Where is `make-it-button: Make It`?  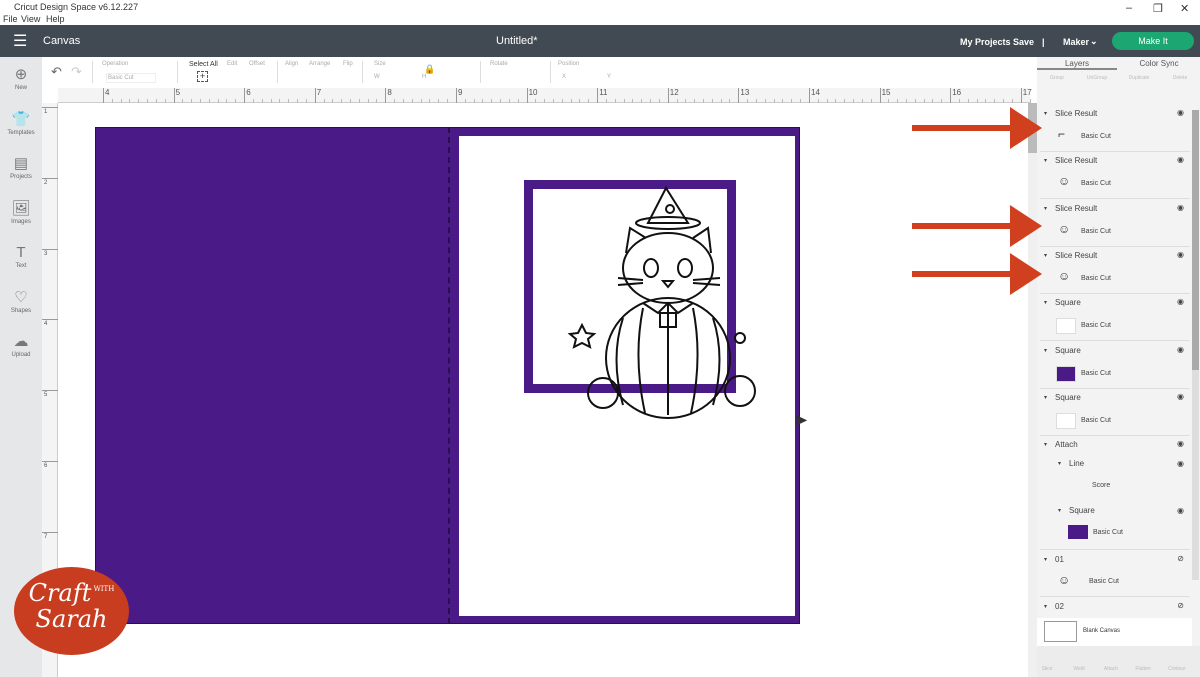 make-it-button: Make It is located at coordinates (1153, 41).